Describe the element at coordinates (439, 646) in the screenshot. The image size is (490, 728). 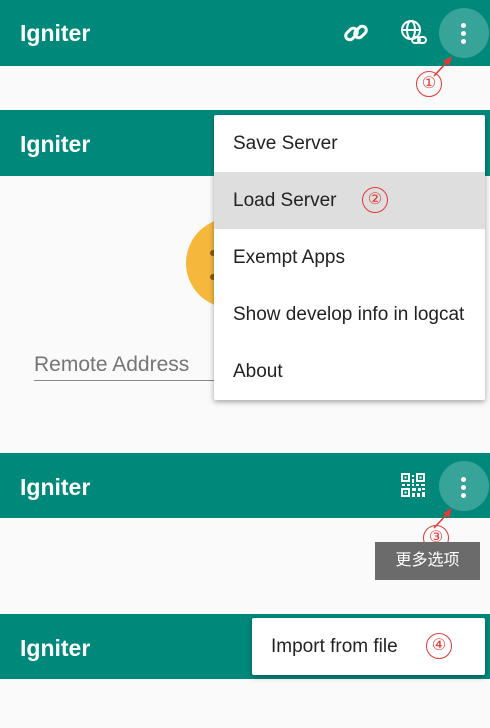
I see `annotation-marker-4: ④` at that location.